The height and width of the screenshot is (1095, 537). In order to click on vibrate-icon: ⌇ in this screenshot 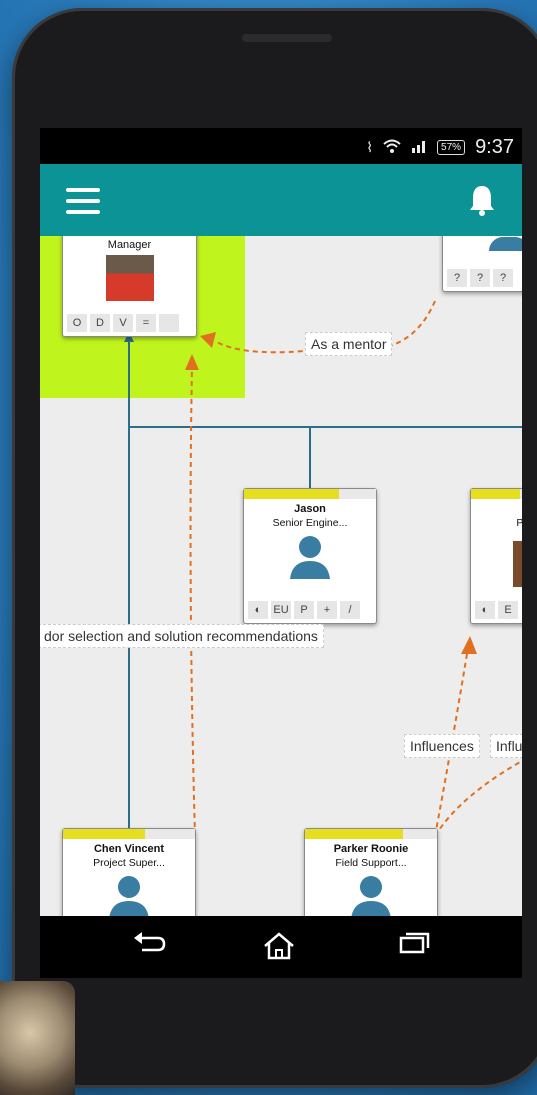, I will do `click(370, 147)`.